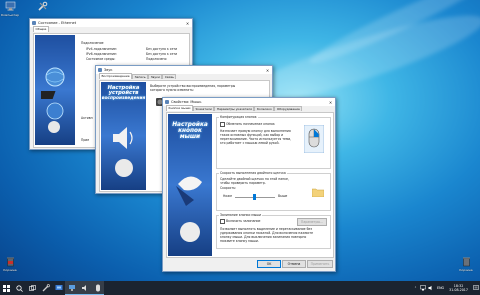 The image size is (480, 295). I want to click on title-bar: Состояние - Ethernet ✕, so click(111, 23).